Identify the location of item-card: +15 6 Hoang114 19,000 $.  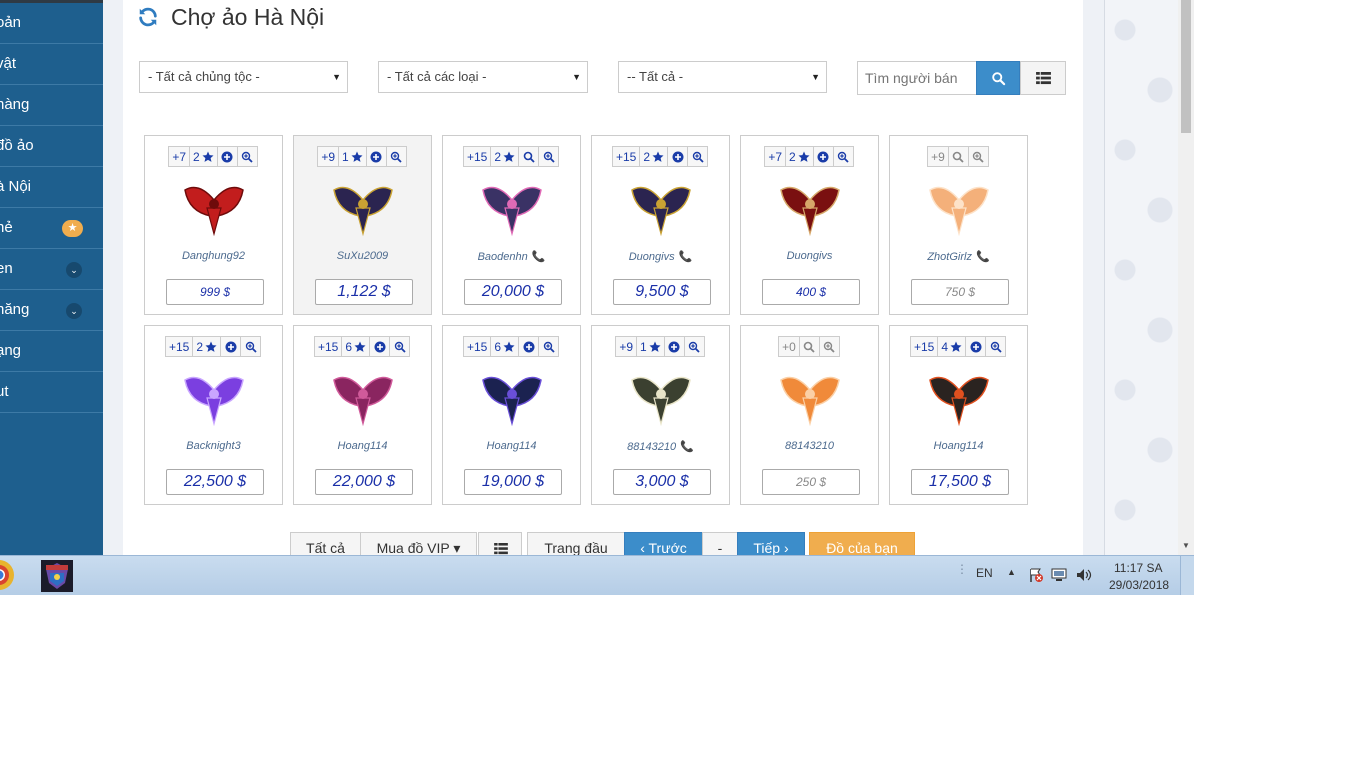
(511, 415).